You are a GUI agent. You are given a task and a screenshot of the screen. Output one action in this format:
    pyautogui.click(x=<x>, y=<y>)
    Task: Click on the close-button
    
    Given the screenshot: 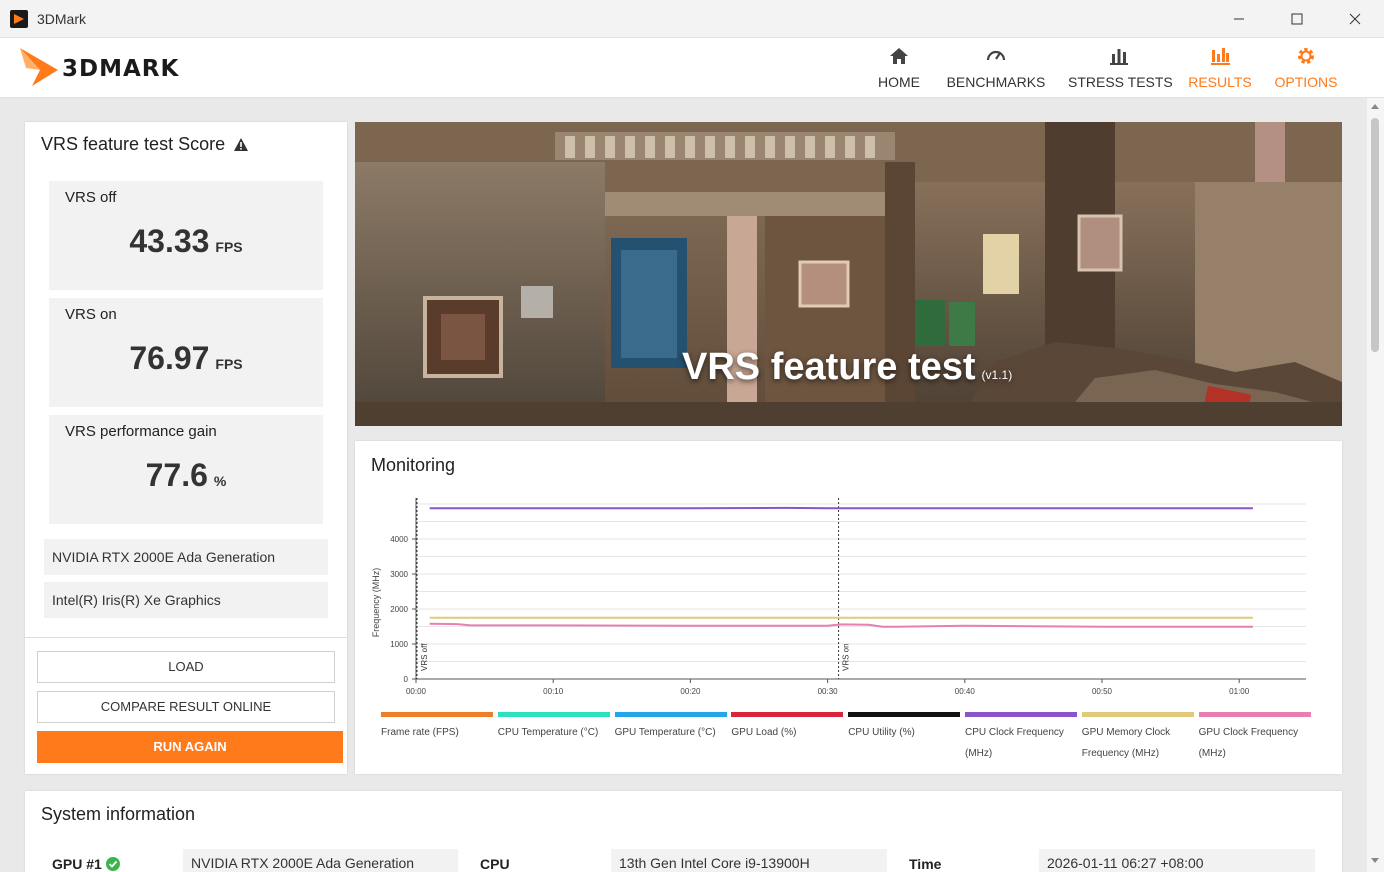 What is the action you would take?
    pyautogui.click(x=1355, y=19)
    